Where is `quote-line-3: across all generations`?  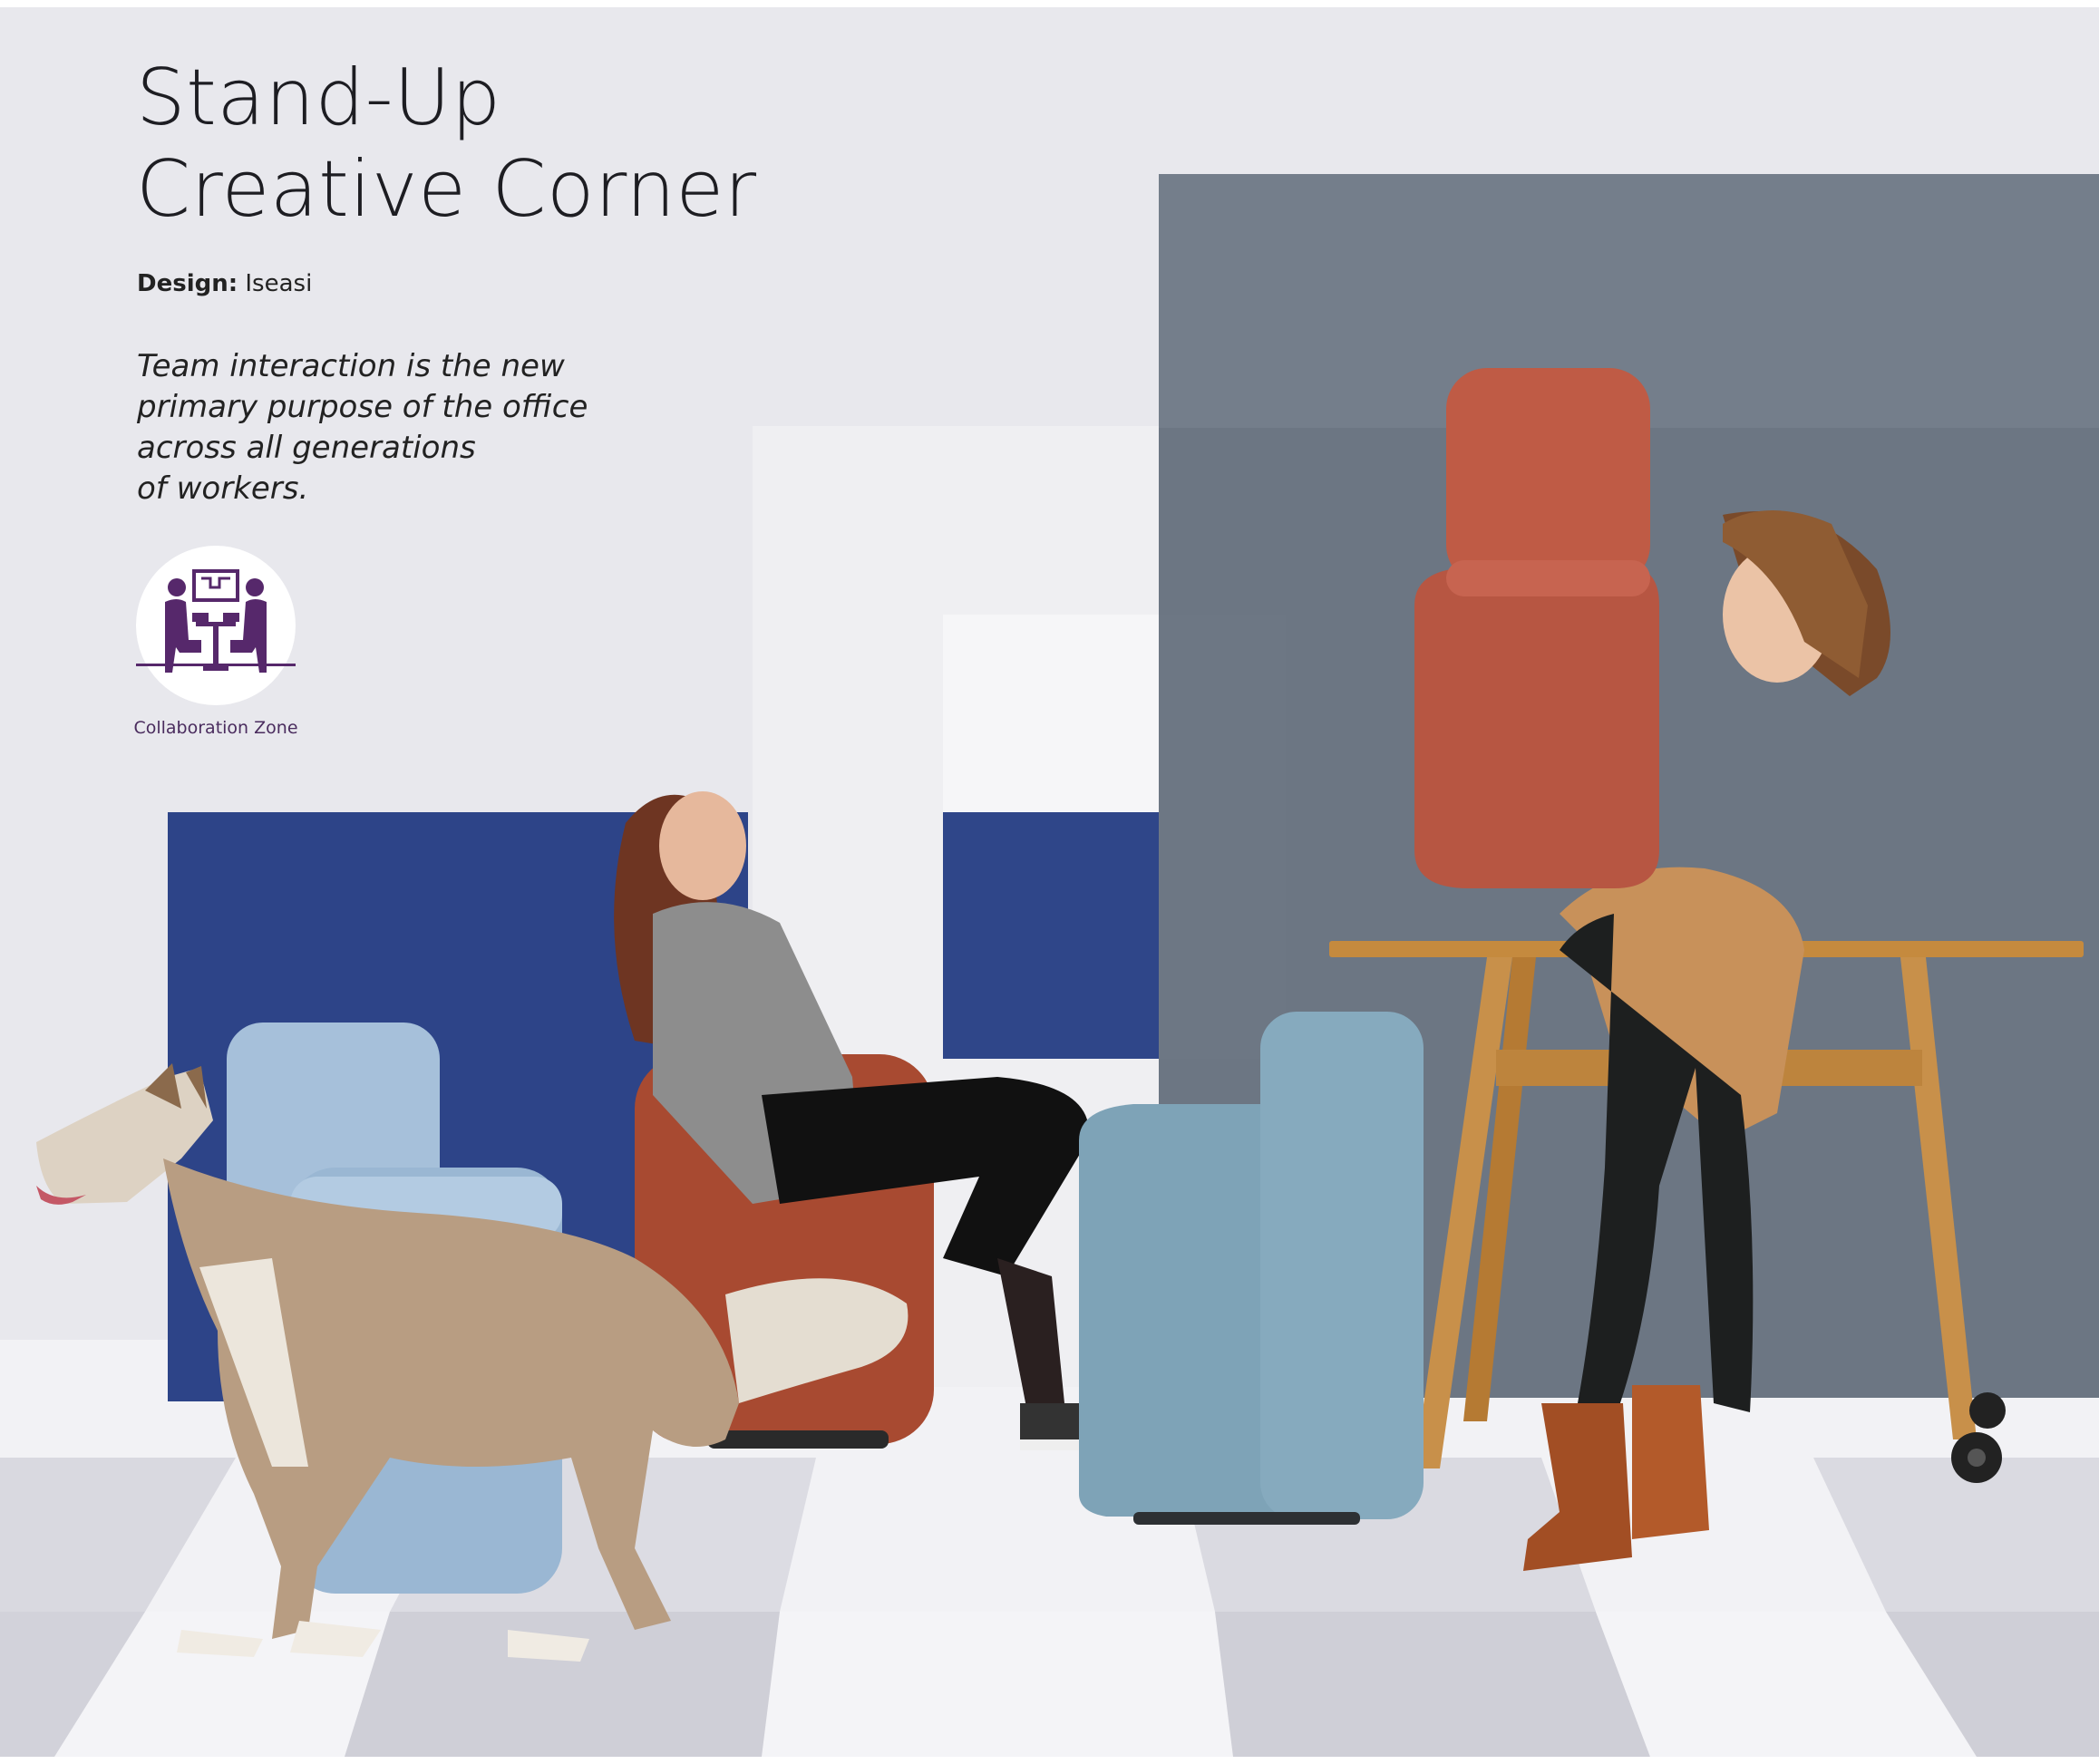
quote-line-3: across all generations is located at coordinates (306, 448).